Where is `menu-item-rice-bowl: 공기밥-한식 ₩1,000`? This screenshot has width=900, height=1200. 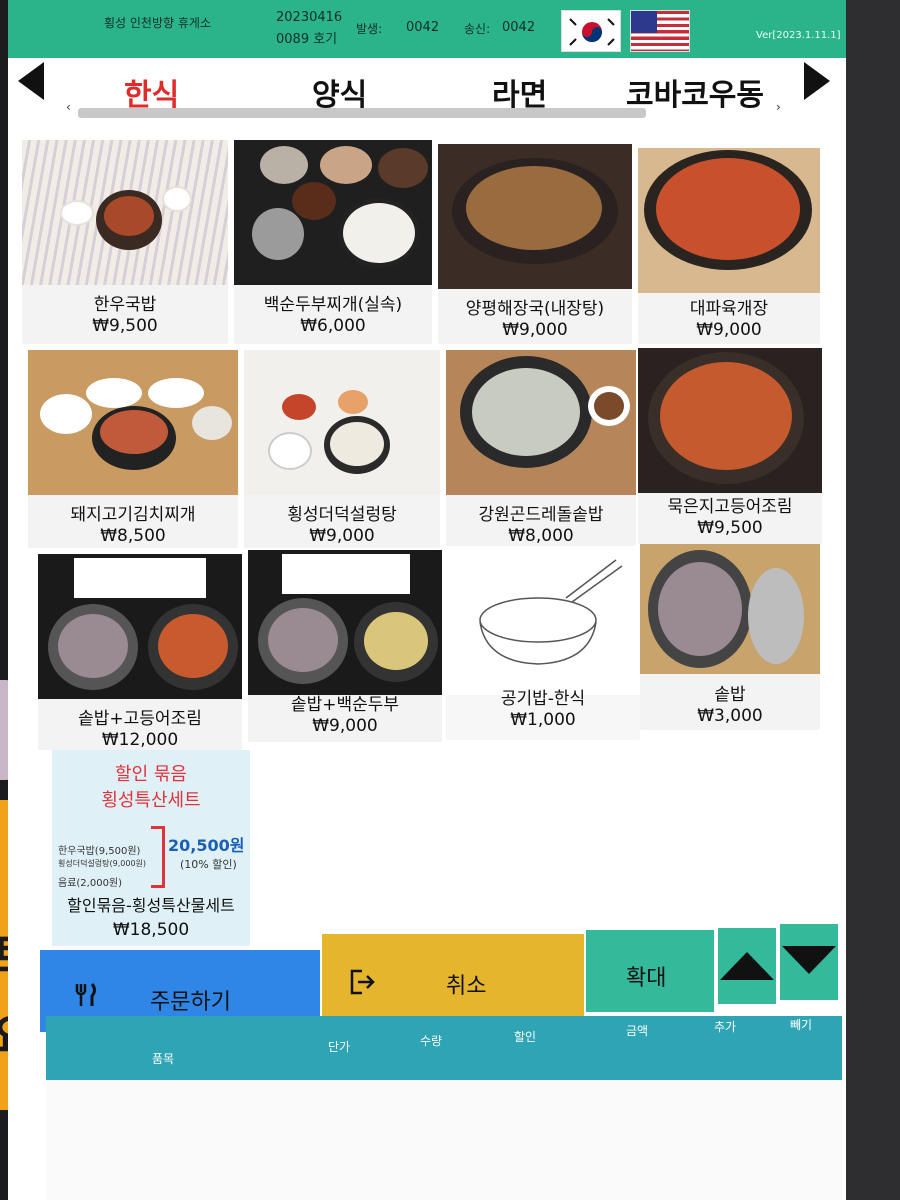 menu-item-rice-bowl: 공기밥-한식 ₩1,000 is located at coordinates (543, 645).